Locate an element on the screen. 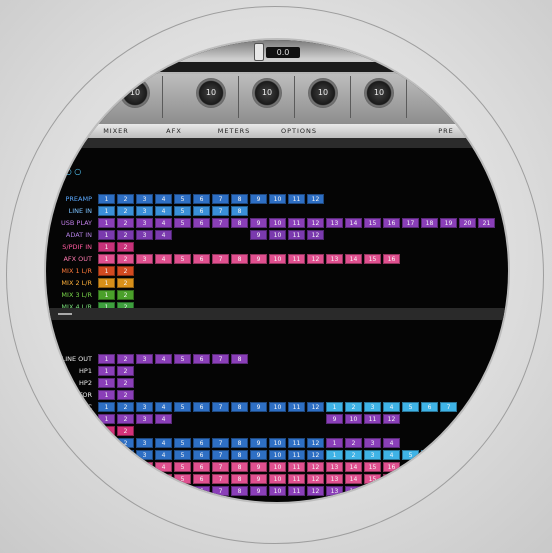  channel-cell: 15 is located at coordinates (372, 223).